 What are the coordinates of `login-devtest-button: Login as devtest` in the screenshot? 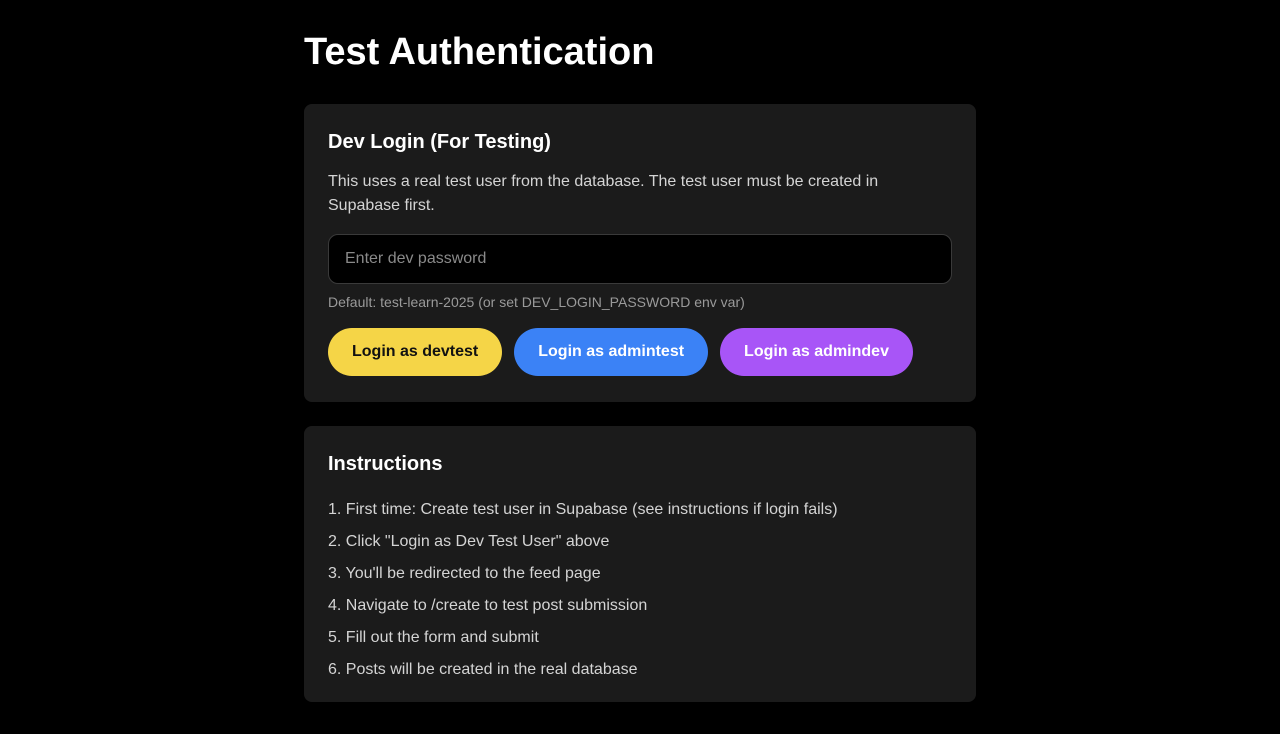 It's located at (415, 352).